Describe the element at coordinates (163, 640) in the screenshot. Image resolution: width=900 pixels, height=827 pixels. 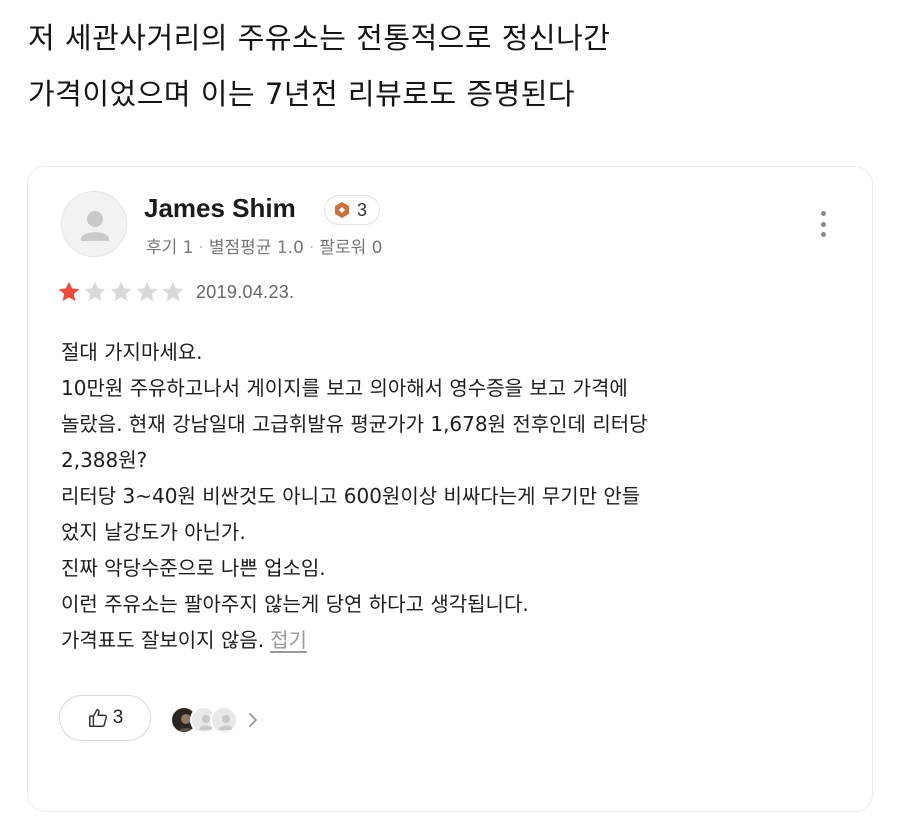
I see `review-last-sentence: 가격표도 잘보이지 않음.` at that location.